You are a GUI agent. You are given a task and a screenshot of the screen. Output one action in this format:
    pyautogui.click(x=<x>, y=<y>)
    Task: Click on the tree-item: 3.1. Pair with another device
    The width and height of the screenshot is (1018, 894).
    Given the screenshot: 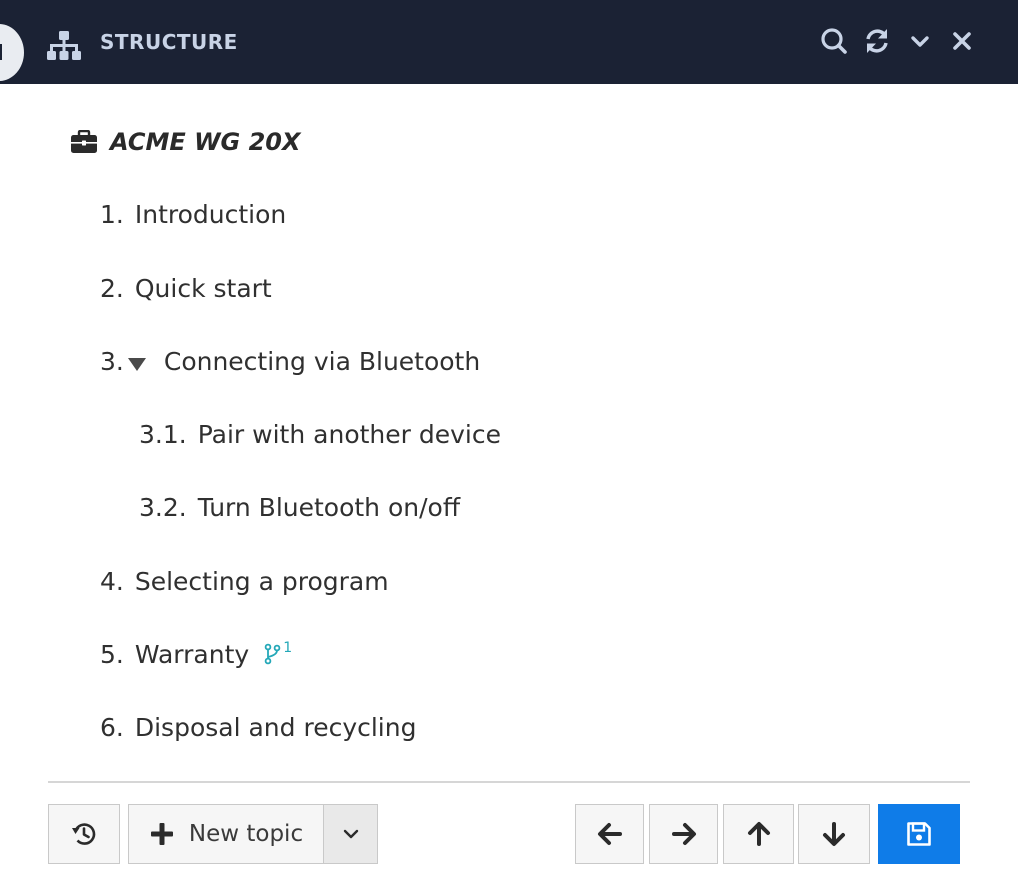 What is the action you would take?
    pyautogui.click(x=320, y=434)
    